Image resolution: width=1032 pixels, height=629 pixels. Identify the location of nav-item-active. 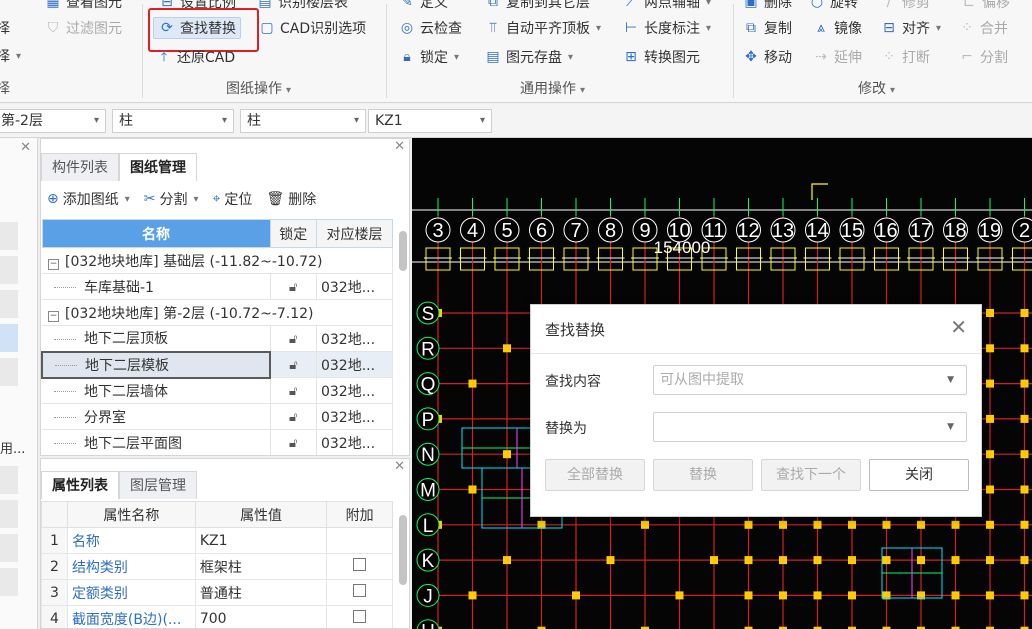
(9, 338).